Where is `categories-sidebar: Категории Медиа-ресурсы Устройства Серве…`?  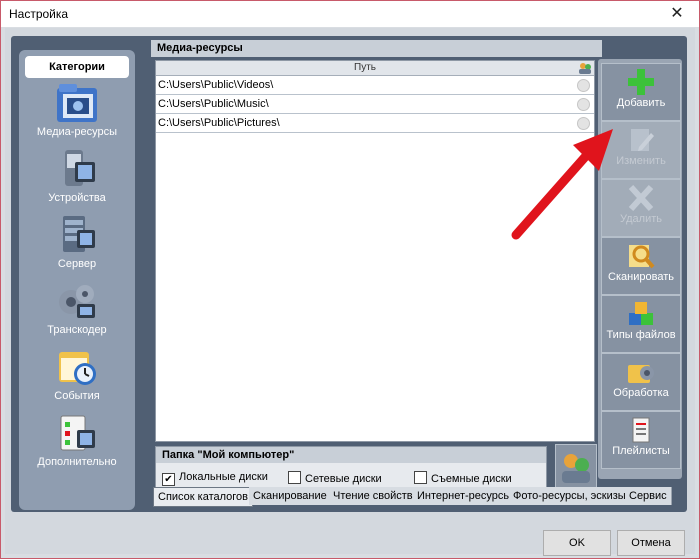 categories-sidebar: Категории Медиа-ресурсы Устройства Серве… is located at coordinates (77, 280).